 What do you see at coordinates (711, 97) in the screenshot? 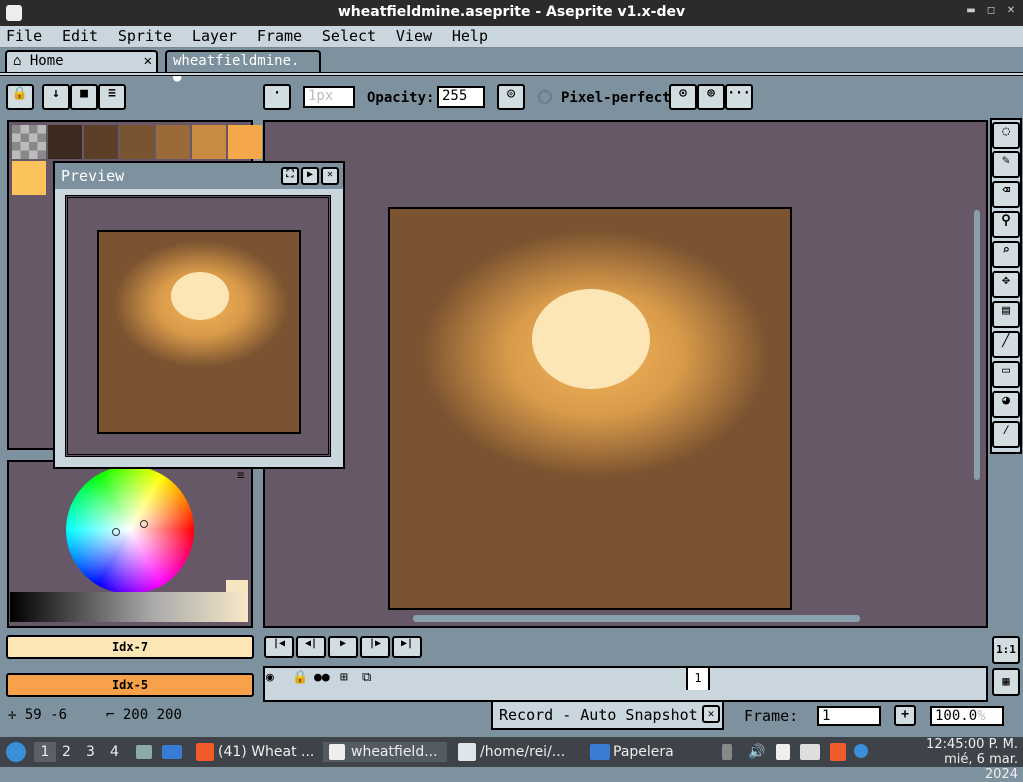
I see `dynamics-button: ⊚` at bounding box center [711, 97].